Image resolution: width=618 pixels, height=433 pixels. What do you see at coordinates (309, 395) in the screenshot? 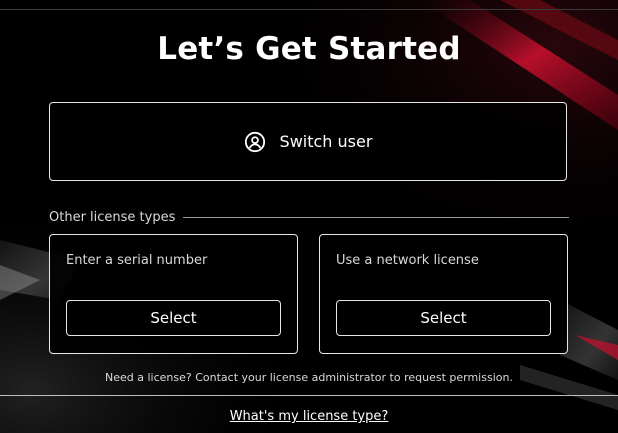
I see `bottom-divider` at bounding box center [309, 395].